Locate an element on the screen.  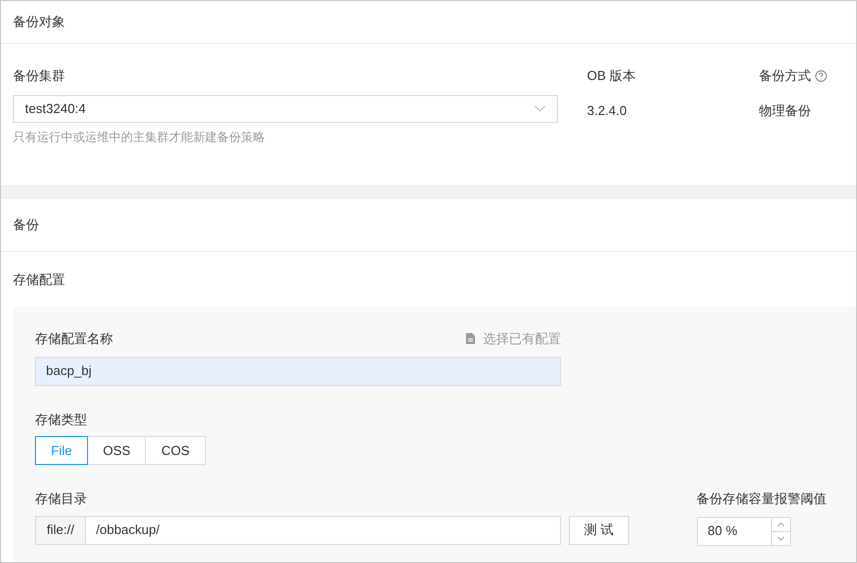
prefix-addon: file:// is located at coordinates (61, 530).